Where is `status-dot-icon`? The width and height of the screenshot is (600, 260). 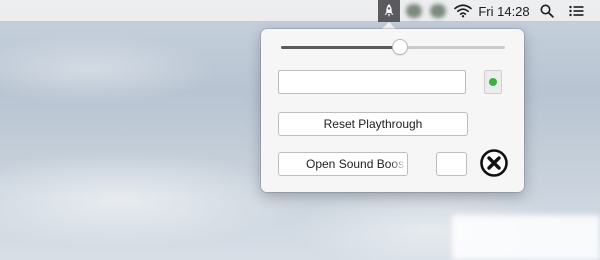 status-dot-icon is located at coordinates (493, 82).